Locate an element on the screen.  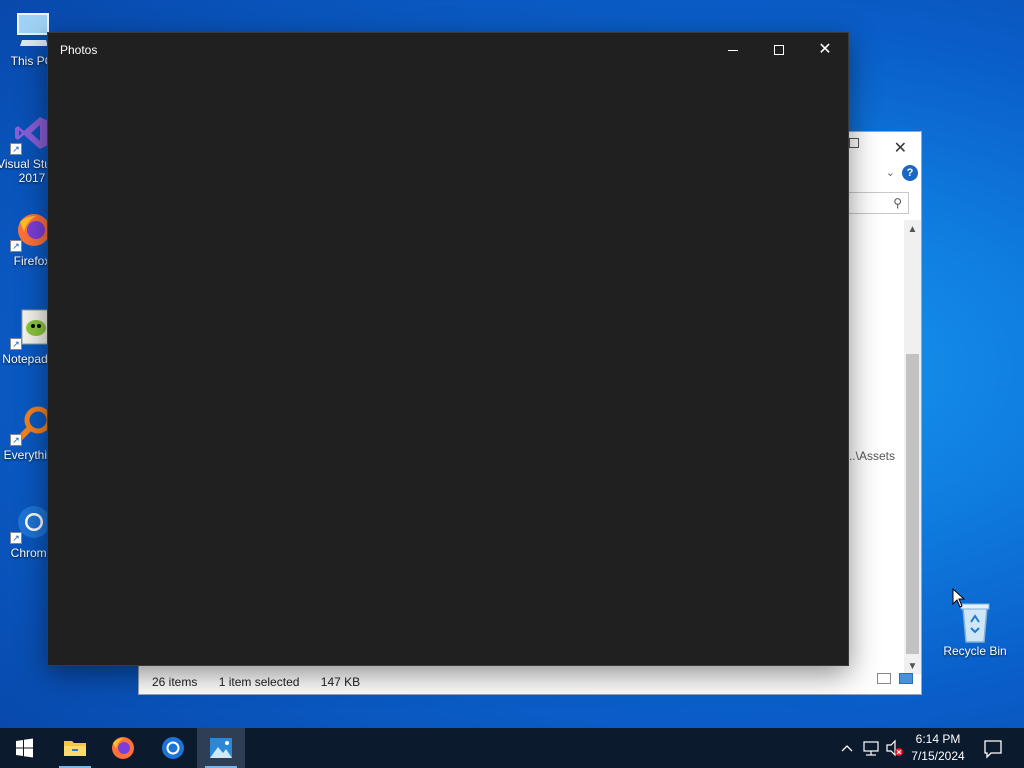
minimize-button is located at coordinates (733, 49).